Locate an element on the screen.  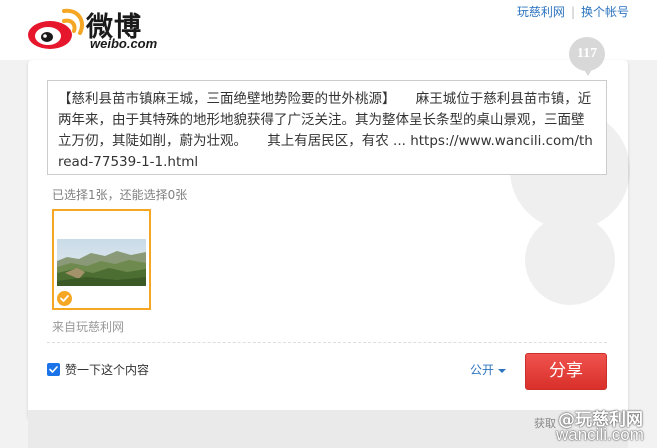
account-links: 玩慈利网 | 换个帐号 is located at coordinates (573, 11).